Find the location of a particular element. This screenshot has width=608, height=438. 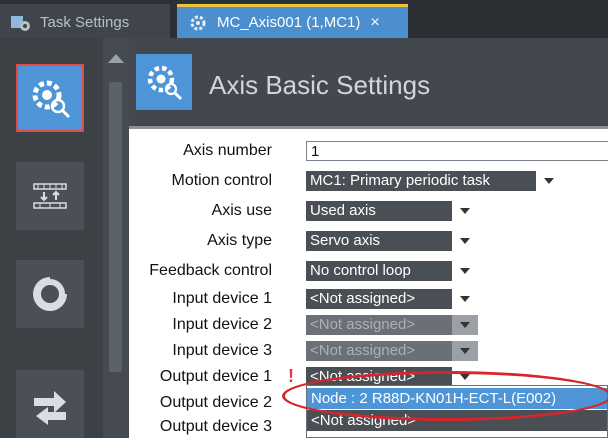

tab-label: Task Settings is located at coordinates (85, 22).